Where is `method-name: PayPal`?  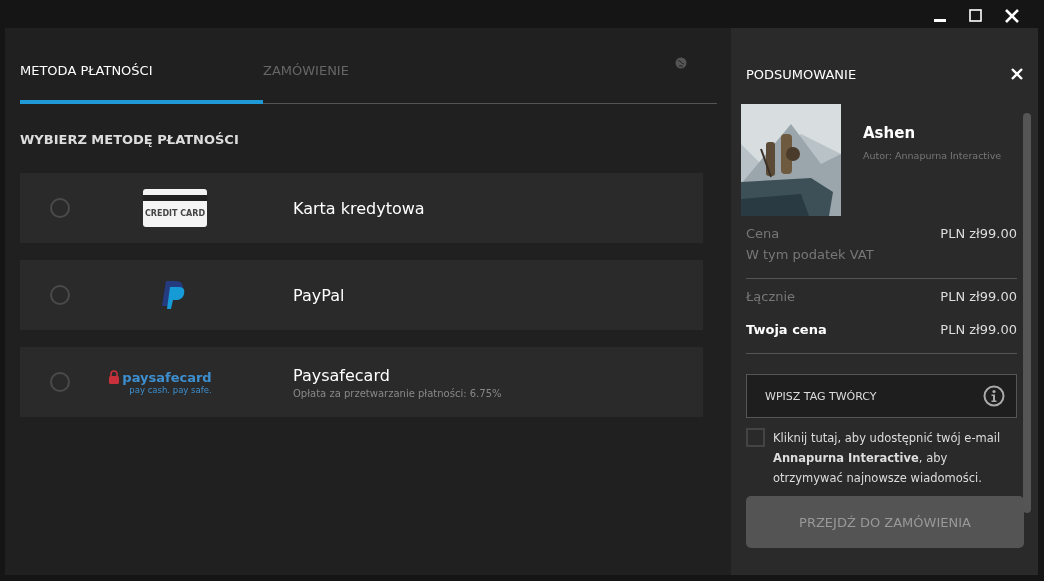 method-name: PayPal is located at coordinates (319, 295).